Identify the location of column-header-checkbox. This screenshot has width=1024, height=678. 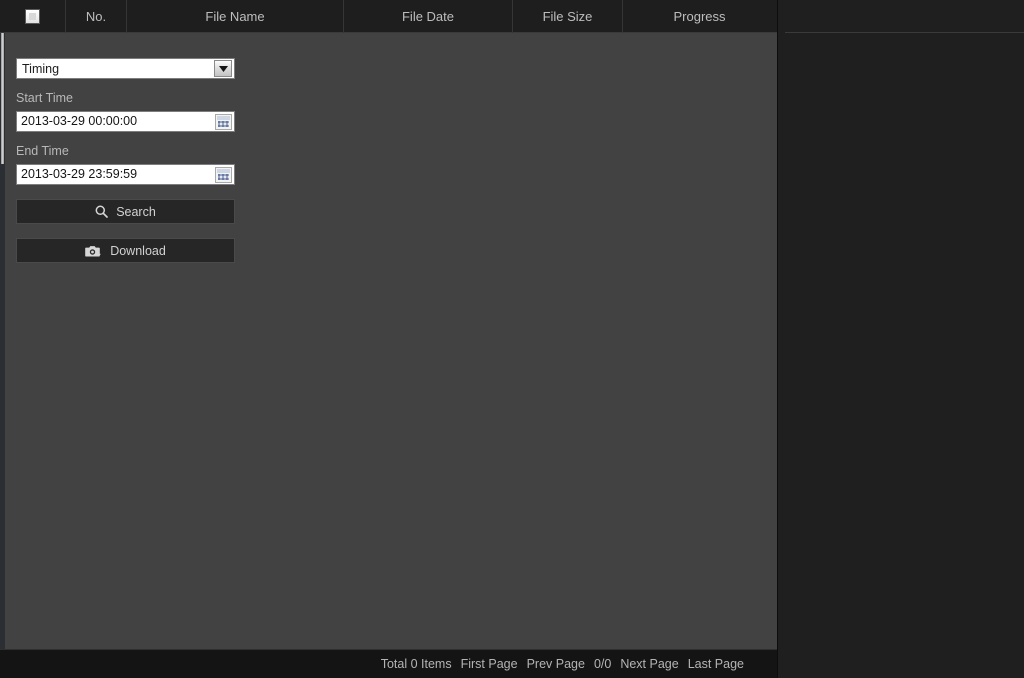
(33, 16).